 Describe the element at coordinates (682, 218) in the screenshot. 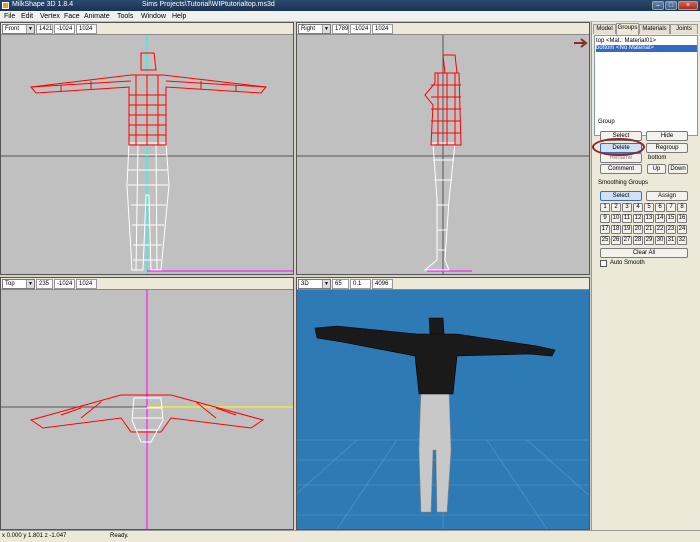

I see `smoothing-group-16-button: 16` at that location.